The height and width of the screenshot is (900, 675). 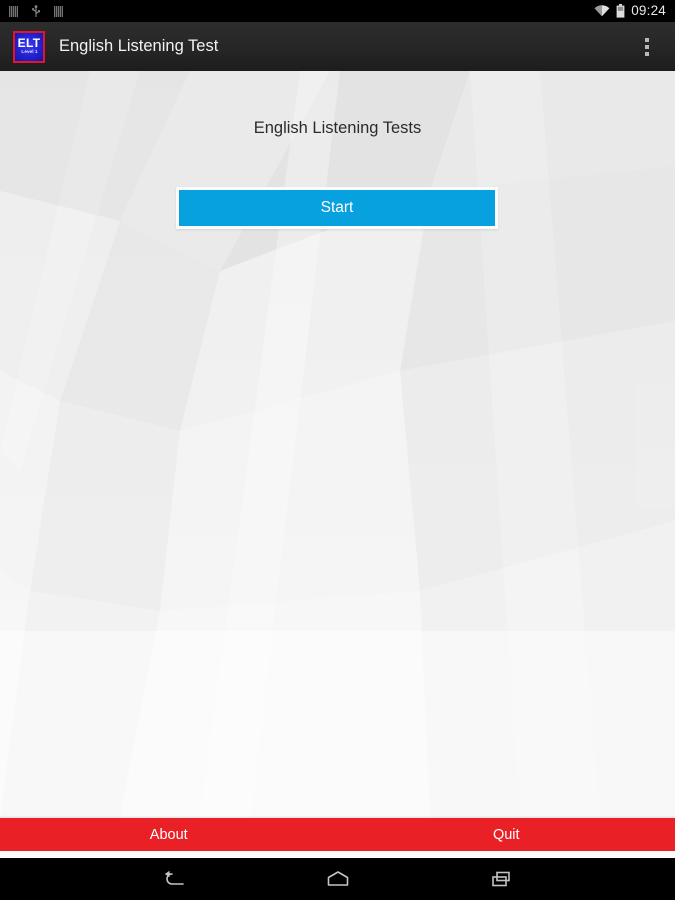 I want to click on status-bar: 09:24, so click(x=337, y=11).